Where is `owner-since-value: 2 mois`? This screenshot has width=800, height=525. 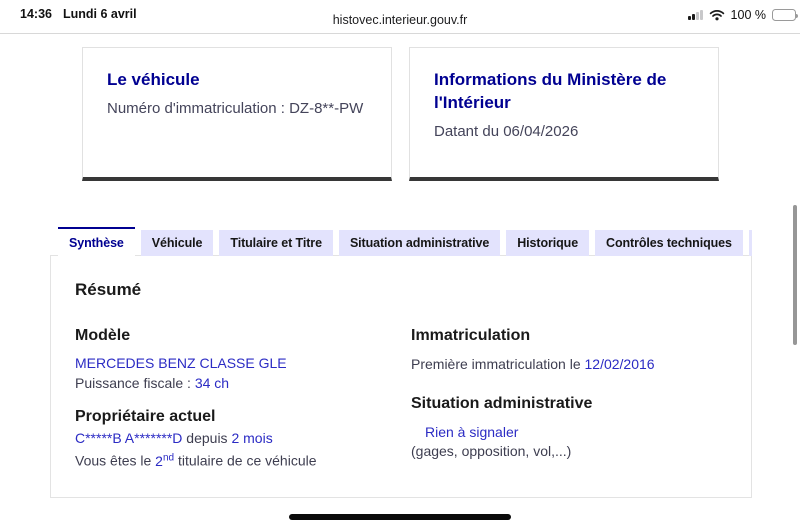
owner-since-value: 2 mois is located at coordinates (252, 438).